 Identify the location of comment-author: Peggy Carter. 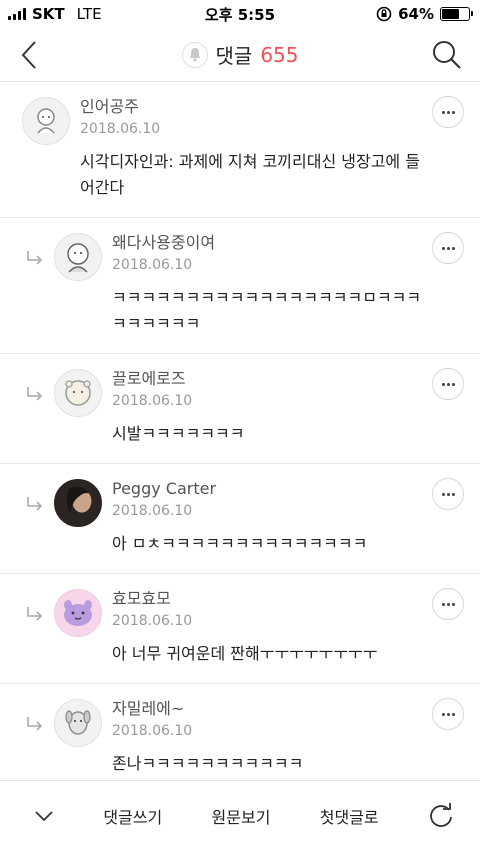
(286, 489).